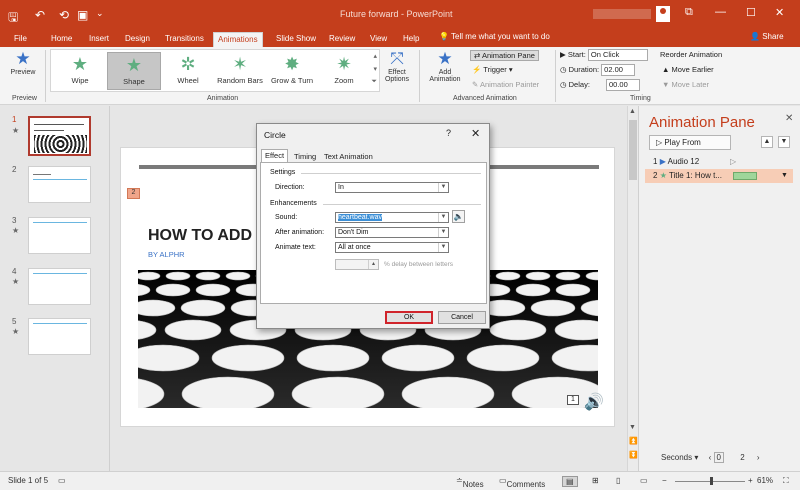 Image resolution: width=800 pixels, height=490 pixels. Describe the element at coordinates (779, 12) in the screenshot. I see `close-button: ✕` at that location.